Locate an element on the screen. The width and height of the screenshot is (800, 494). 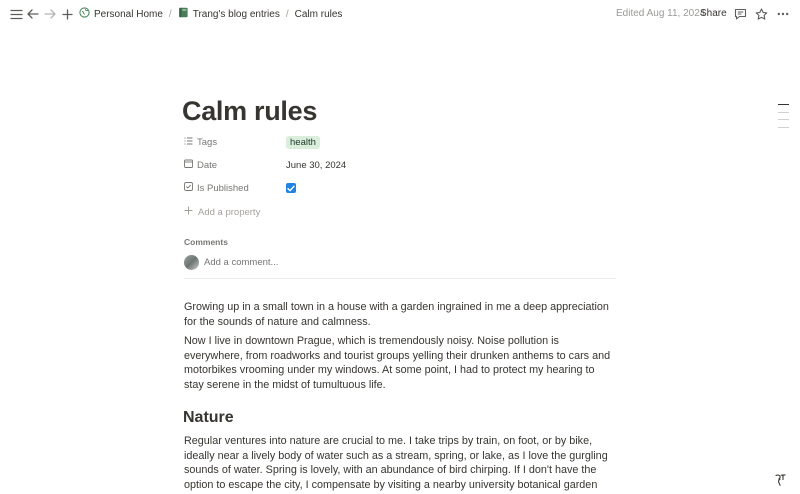
avatar is located at coordinates (191, 262).